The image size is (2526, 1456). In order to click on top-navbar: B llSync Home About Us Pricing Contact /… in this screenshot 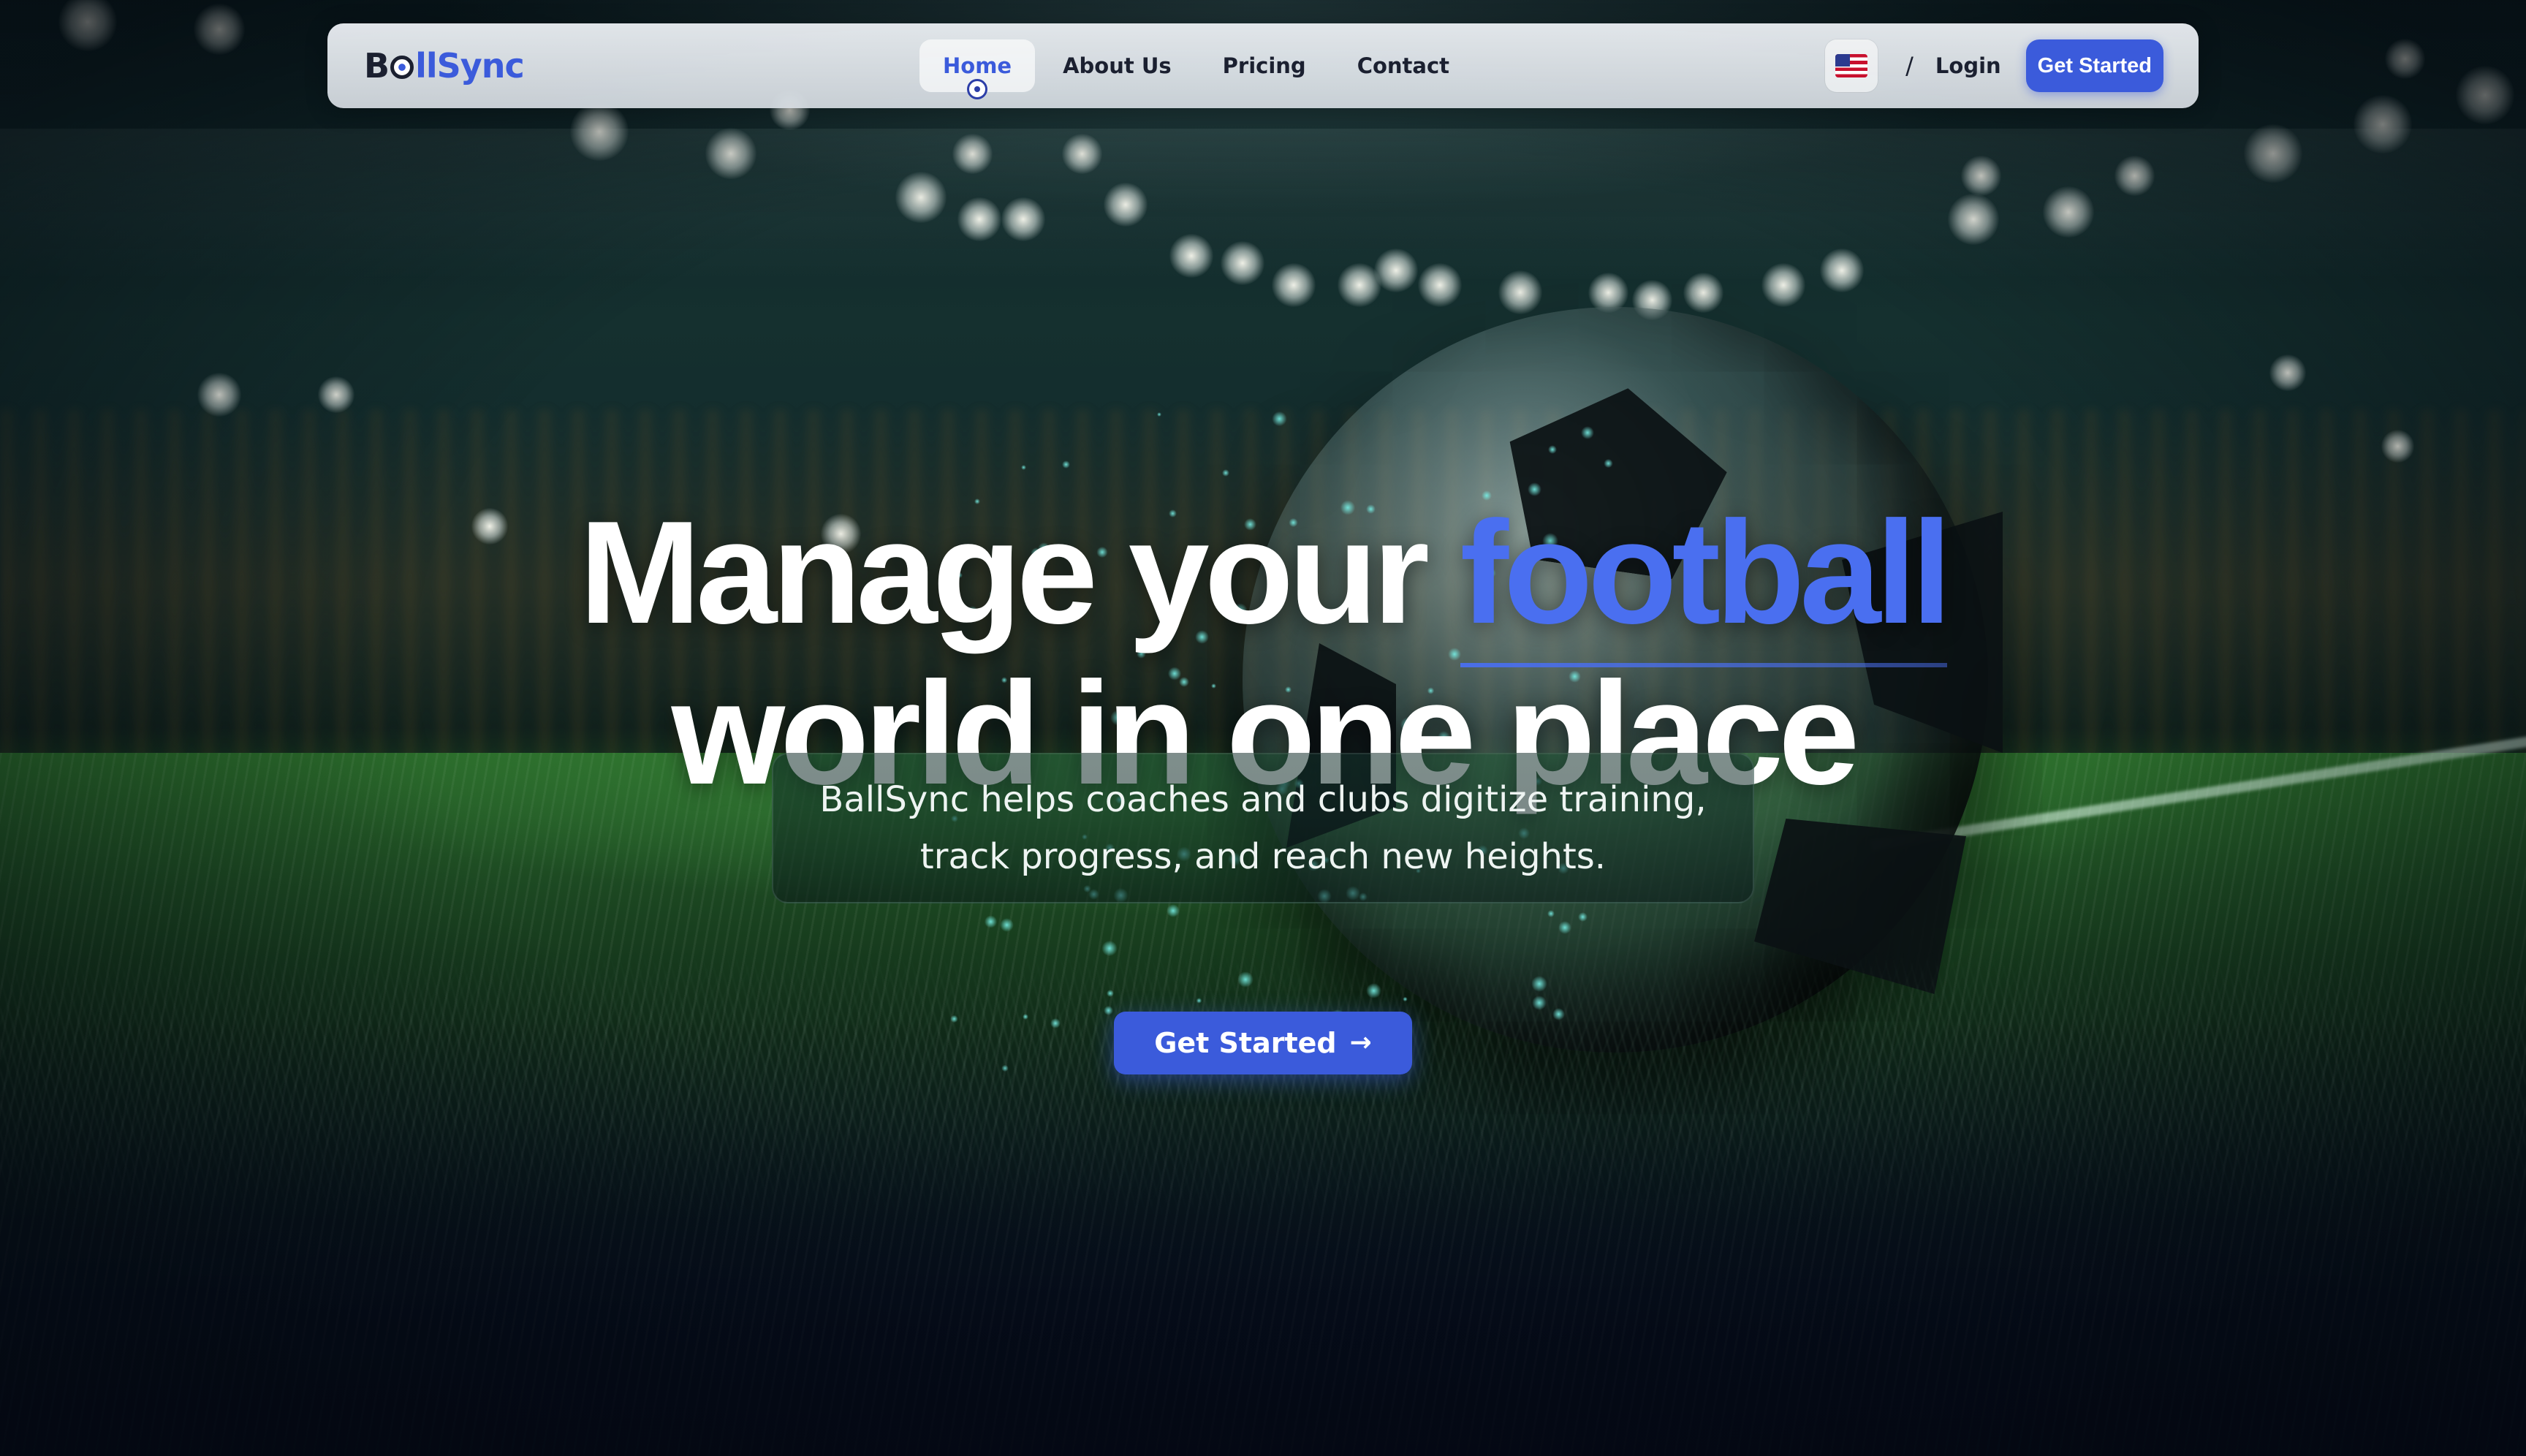, I will do `click(1263, 65)`.